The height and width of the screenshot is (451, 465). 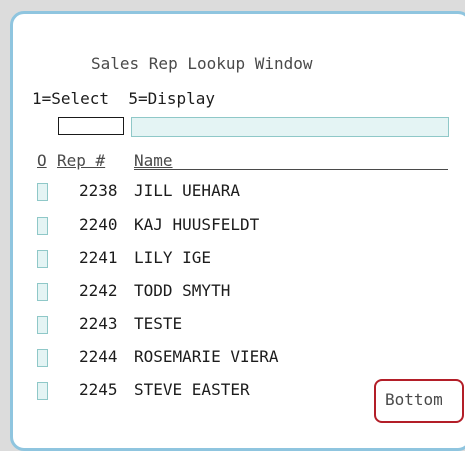 I want to click on rep-name: LILY IGE, so click(x=173, y=257).